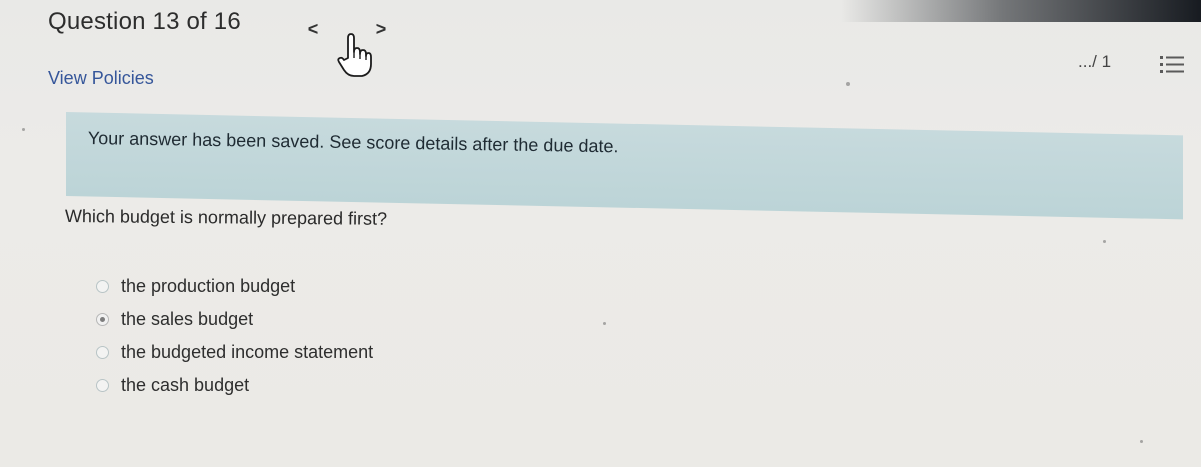  I want to click on answer-option-production-budget: the production budget, so click(234, 286).